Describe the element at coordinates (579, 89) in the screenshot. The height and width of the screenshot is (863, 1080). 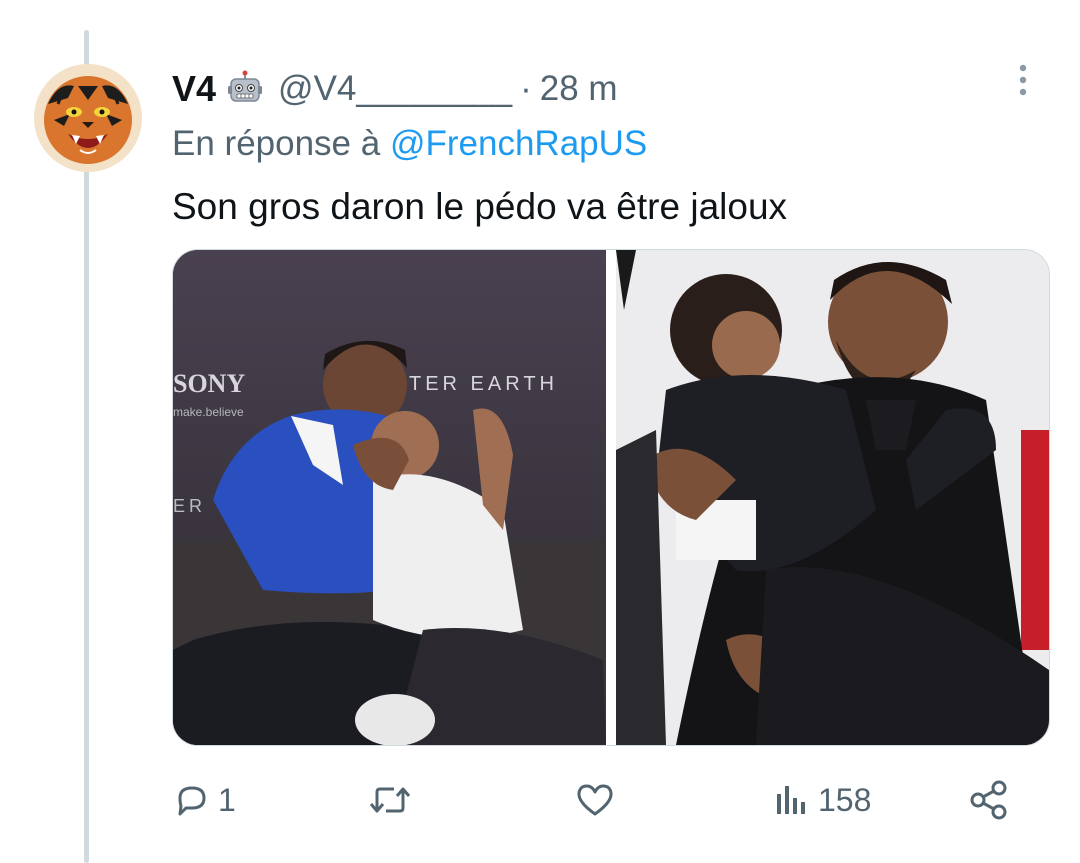
I see `timestamp: 28 m` at that location.